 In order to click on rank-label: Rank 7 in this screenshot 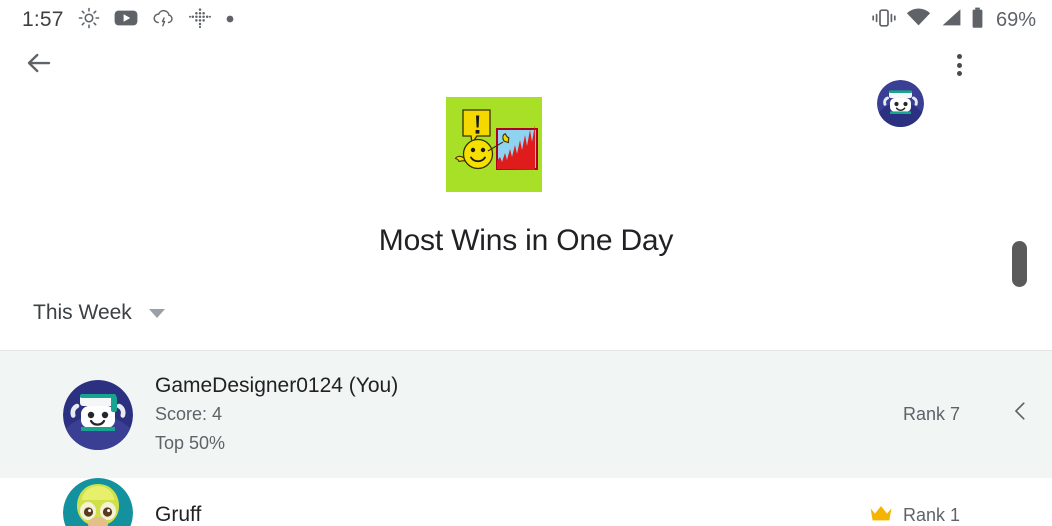, I will do `click(931, 414)`.